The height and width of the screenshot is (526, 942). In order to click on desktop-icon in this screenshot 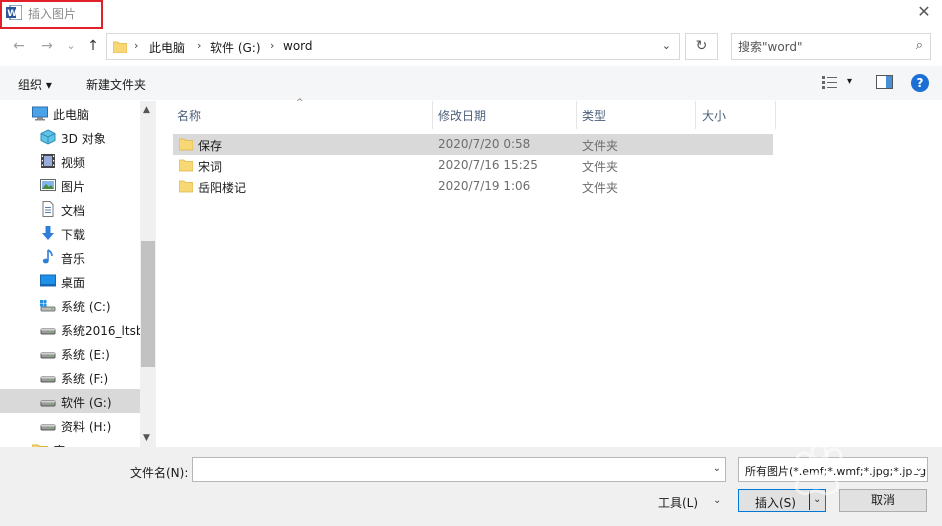, I will do `click(48, 280)`.